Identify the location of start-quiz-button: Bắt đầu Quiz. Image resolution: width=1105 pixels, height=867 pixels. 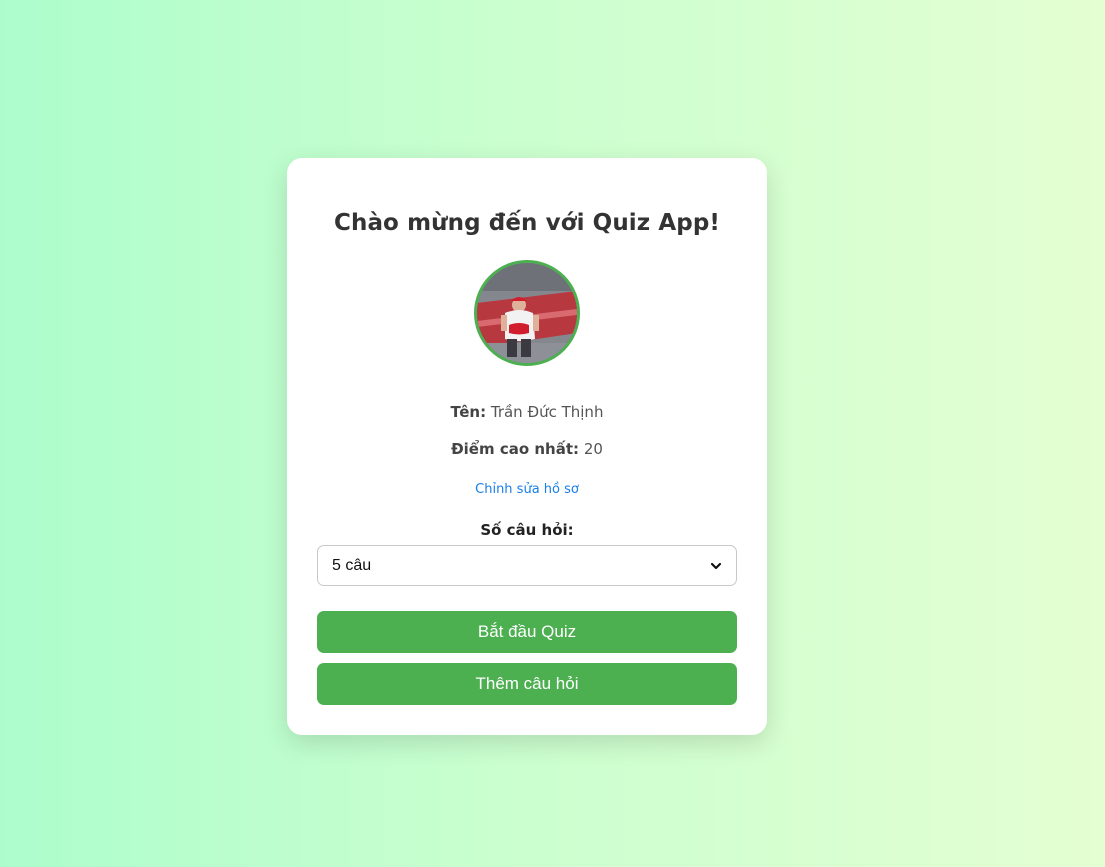
(527, 632).